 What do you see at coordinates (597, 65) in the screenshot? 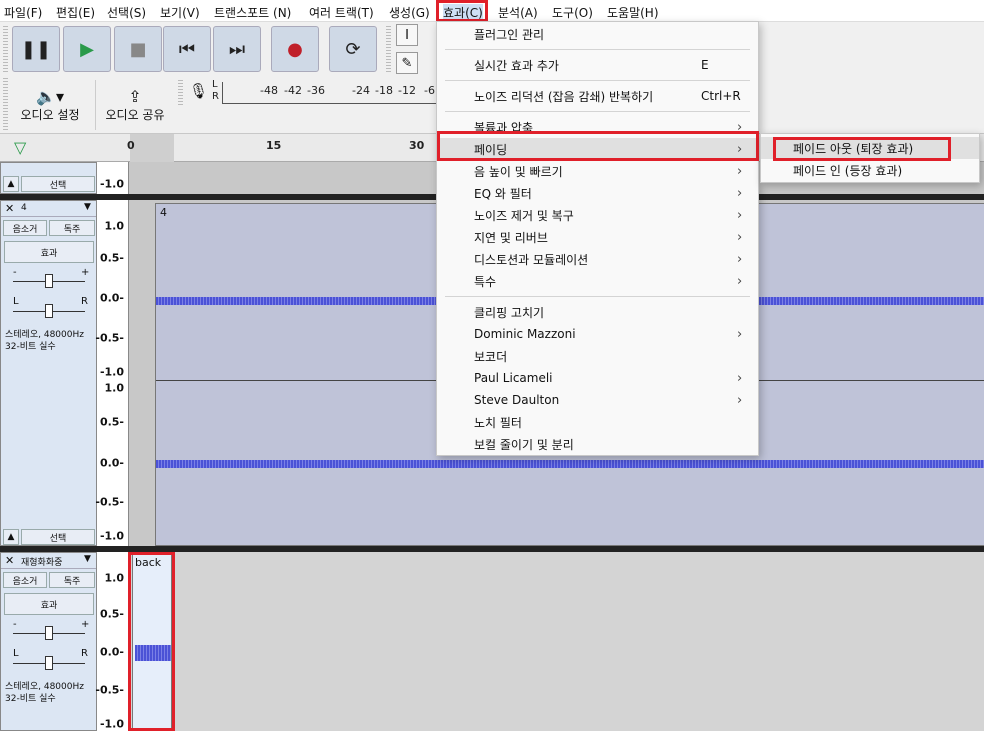
I see `menu-item-realtime-effect: 실시간 효과 추가 E` at bounding box center [597, 65].